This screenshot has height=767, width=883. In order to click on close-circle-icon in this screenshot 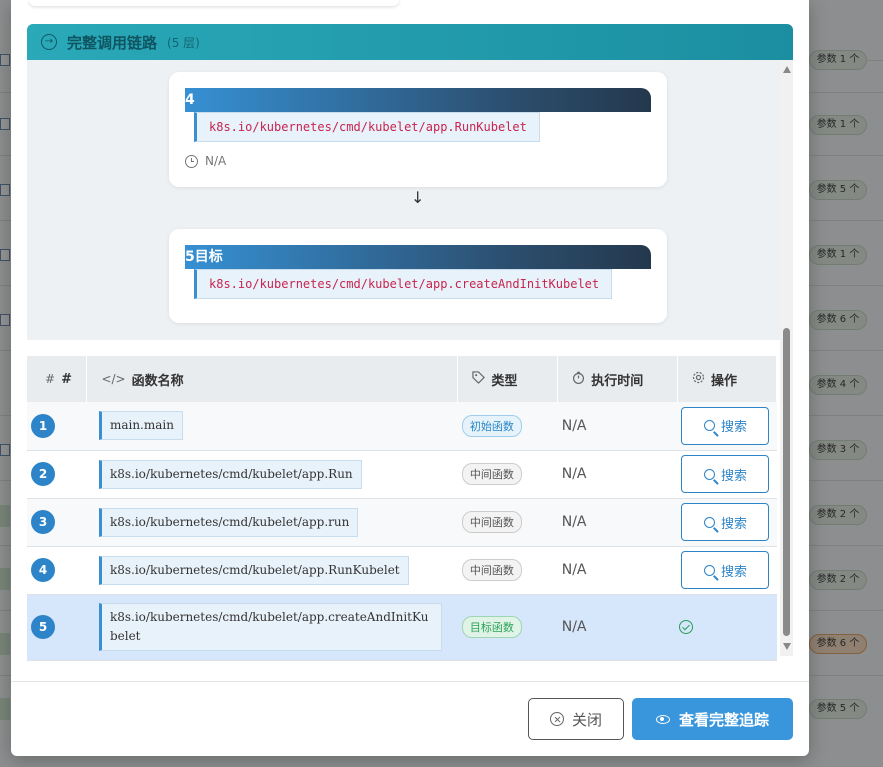, I will do `click(556, 719)`.